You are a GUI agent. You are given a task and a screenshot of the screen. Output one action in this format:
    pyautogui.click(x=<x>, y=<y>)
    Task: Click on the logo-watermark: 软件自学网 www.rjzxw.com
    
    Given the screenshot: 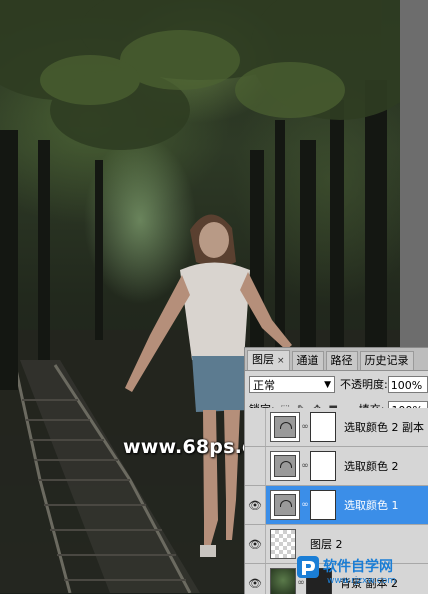 What is the action you would take?
    pyautogui.click(x=362, y=573)
    